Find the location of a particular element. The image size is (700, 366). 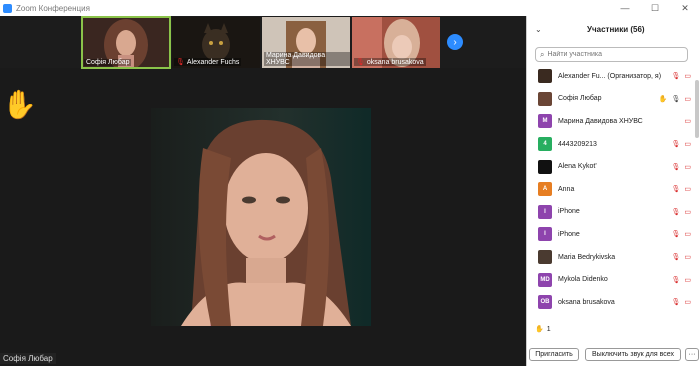

mute-all-button: Выключить звук для всех is located at coordinates (633, 354).